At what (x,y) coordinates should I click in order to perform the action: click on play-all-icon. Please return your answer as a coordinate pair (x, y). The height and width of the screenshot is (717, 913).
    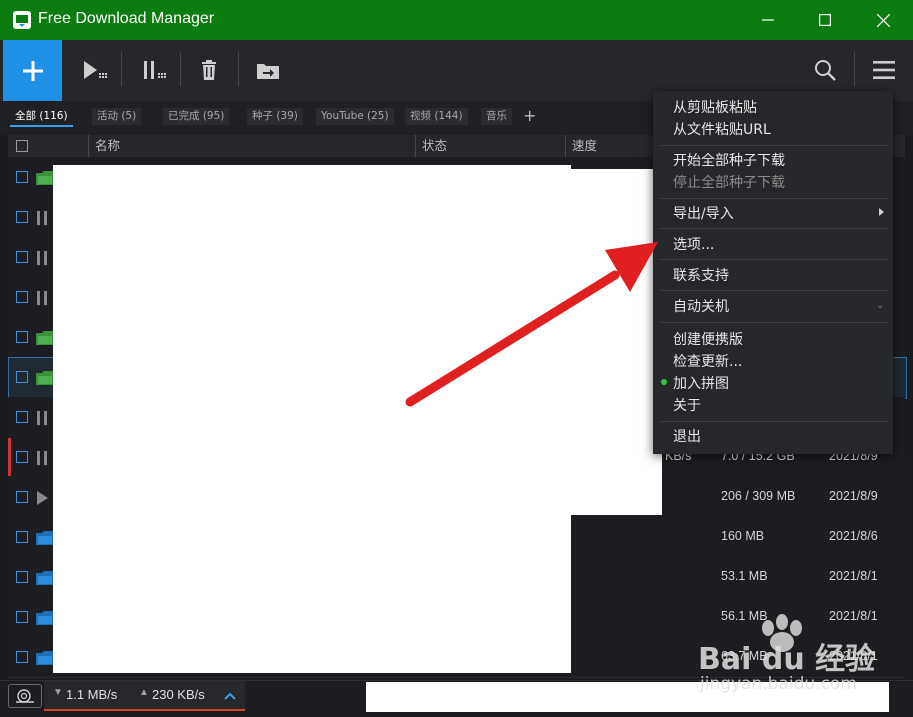
    Looking at the image, I should click on (95, 70).